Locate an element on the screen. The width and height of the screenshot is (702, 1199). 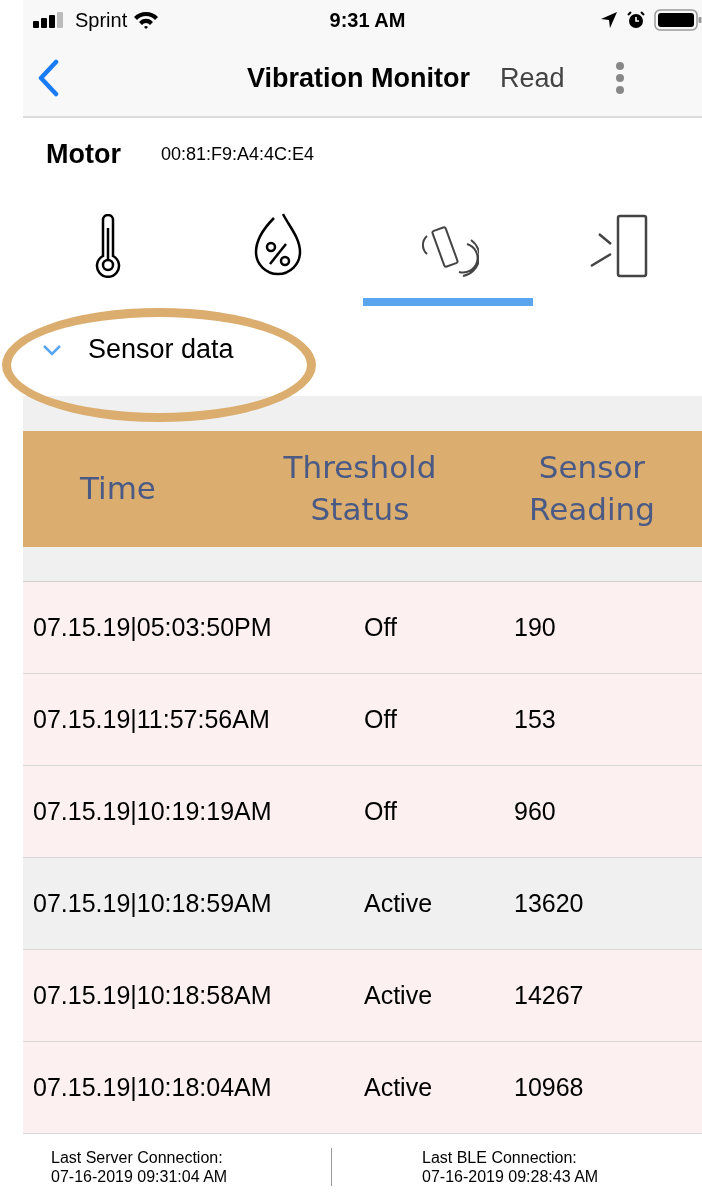
time-cell-text: 07.15.19|11:57:56AM is located at coordinates (152, 719).